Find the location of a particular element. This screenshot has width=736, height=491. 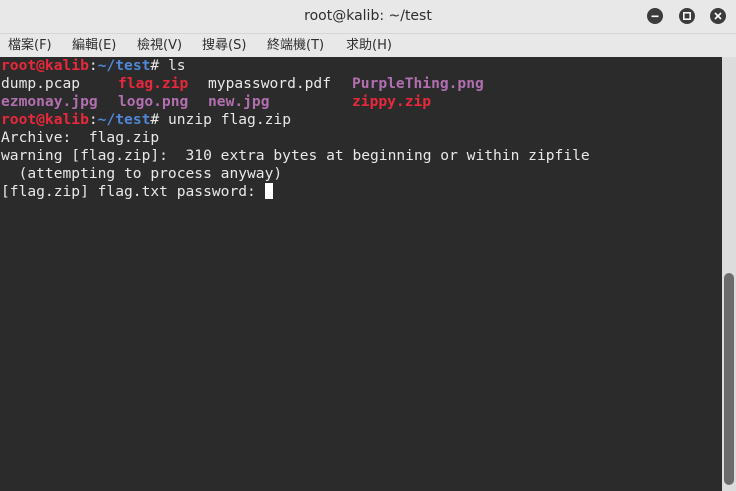

password-prompt-line: [flag.zip] flag.txt password: is located at coordinates (137, 192).